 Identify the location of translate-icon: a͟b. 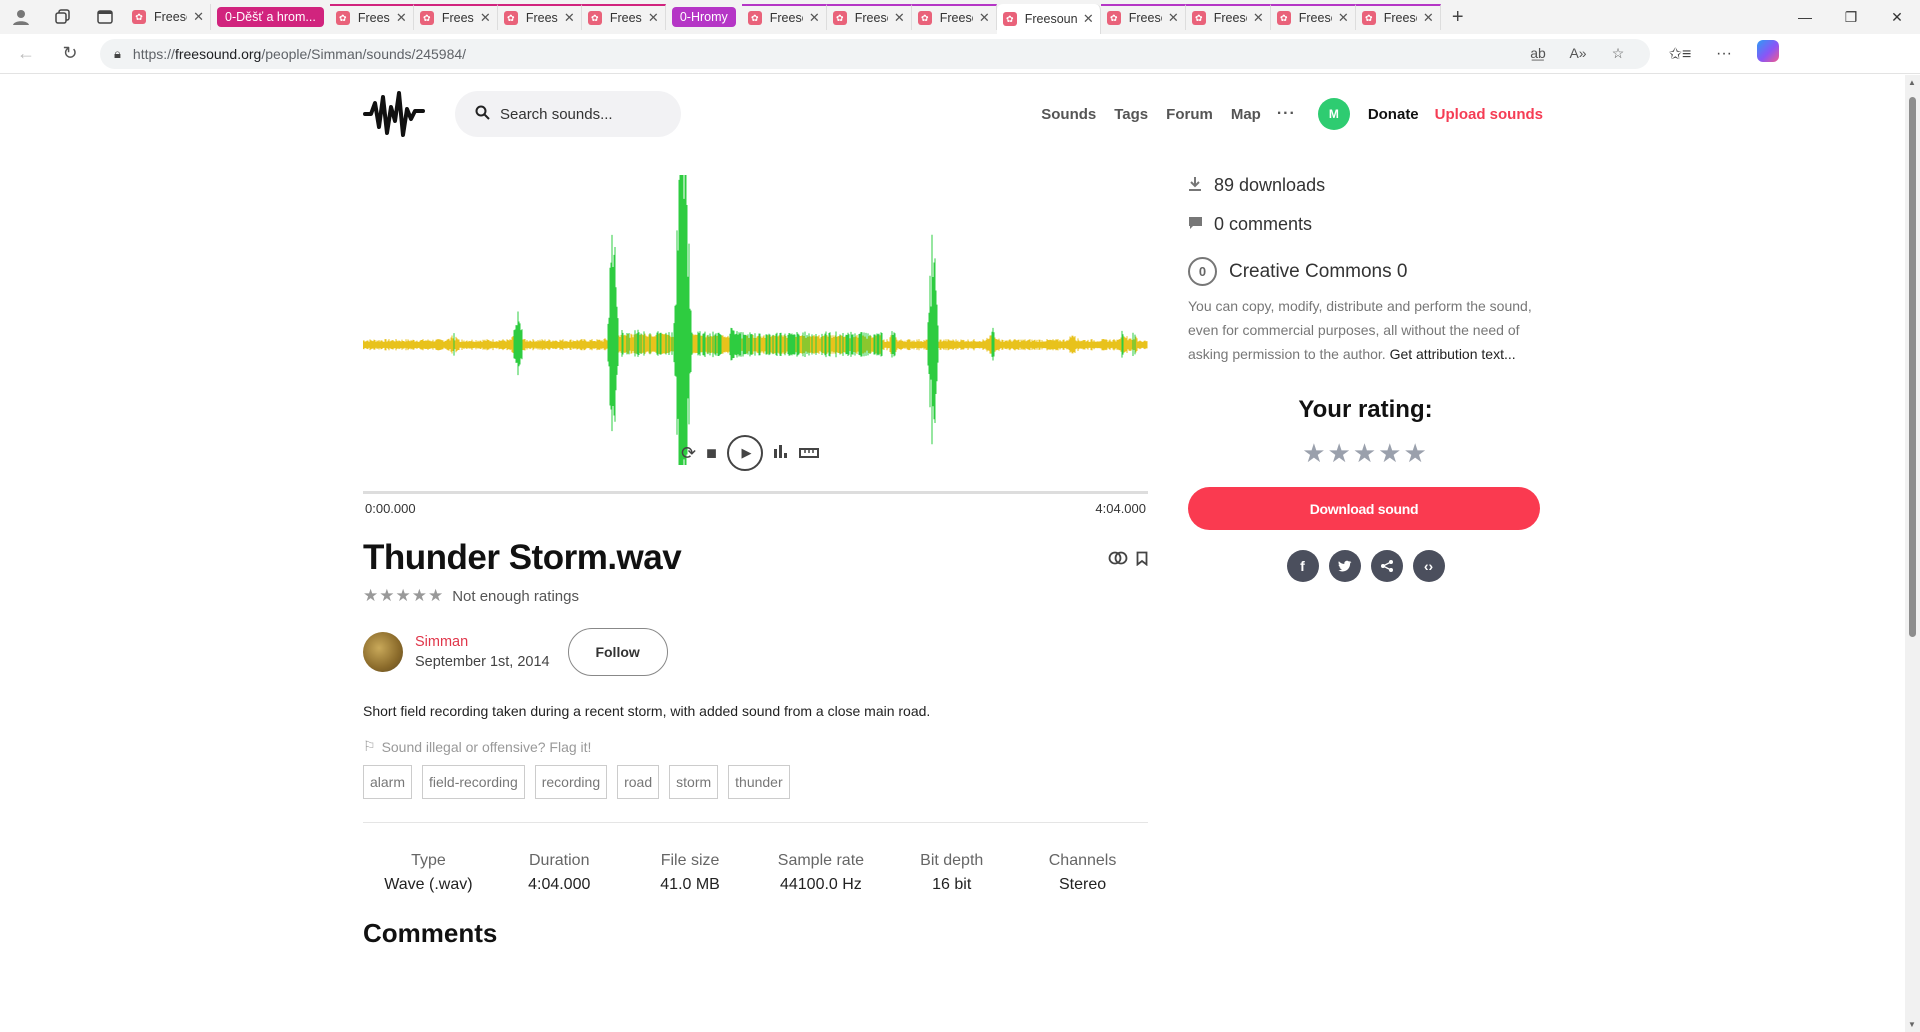
(1538, 53).